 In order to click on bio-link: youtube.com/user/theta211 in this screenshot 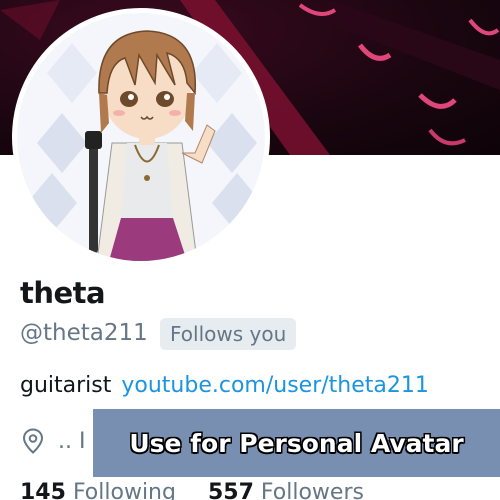, I will do `click(274, 385)`.